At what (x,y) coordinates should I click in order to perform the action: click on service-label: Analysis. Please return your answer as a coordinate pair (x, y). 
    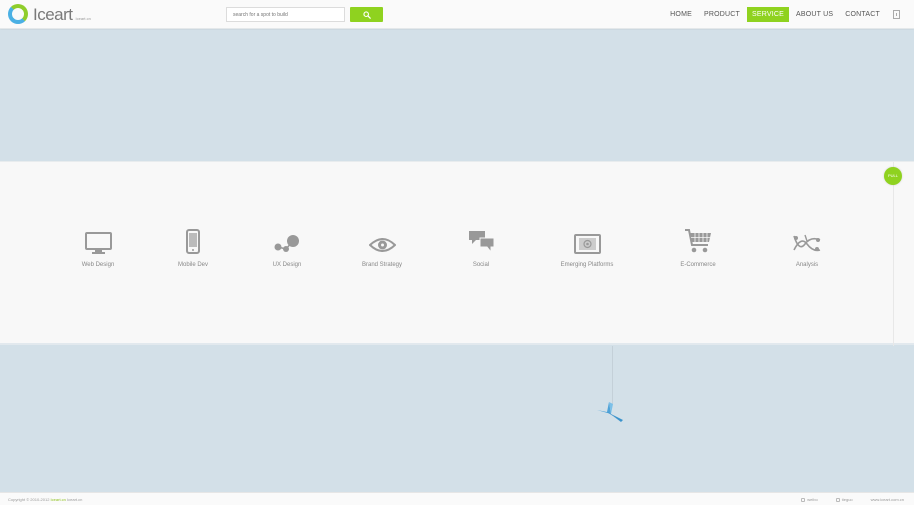
    Looking at the image, I should click on (807, 265).